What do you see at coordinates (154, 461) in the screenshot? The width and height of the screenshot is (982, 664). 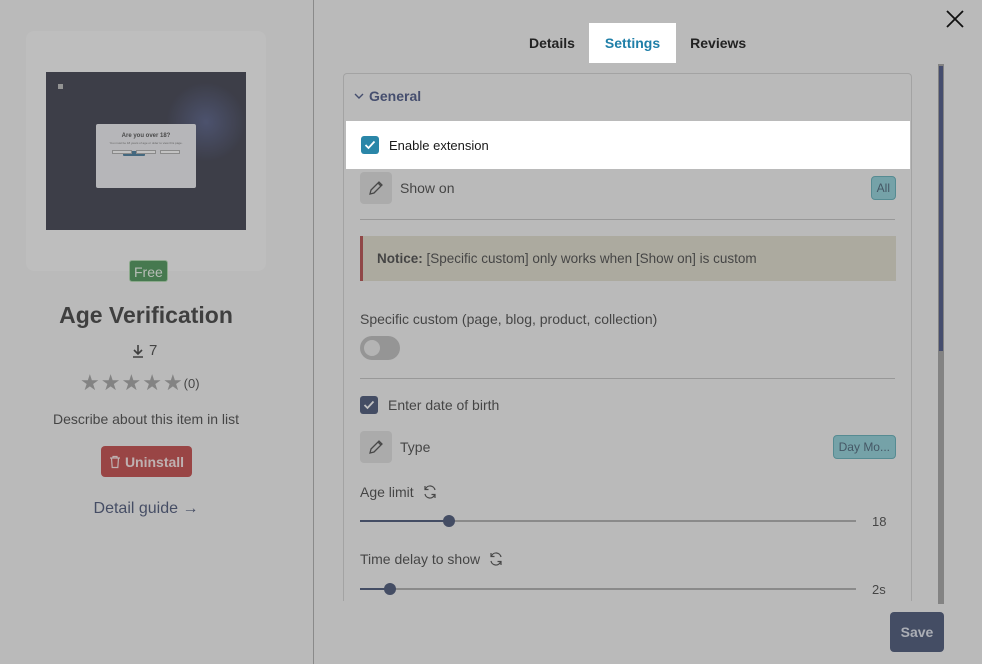 I see `uninstall-label: Uninstall` at bounding box center [154, 461].